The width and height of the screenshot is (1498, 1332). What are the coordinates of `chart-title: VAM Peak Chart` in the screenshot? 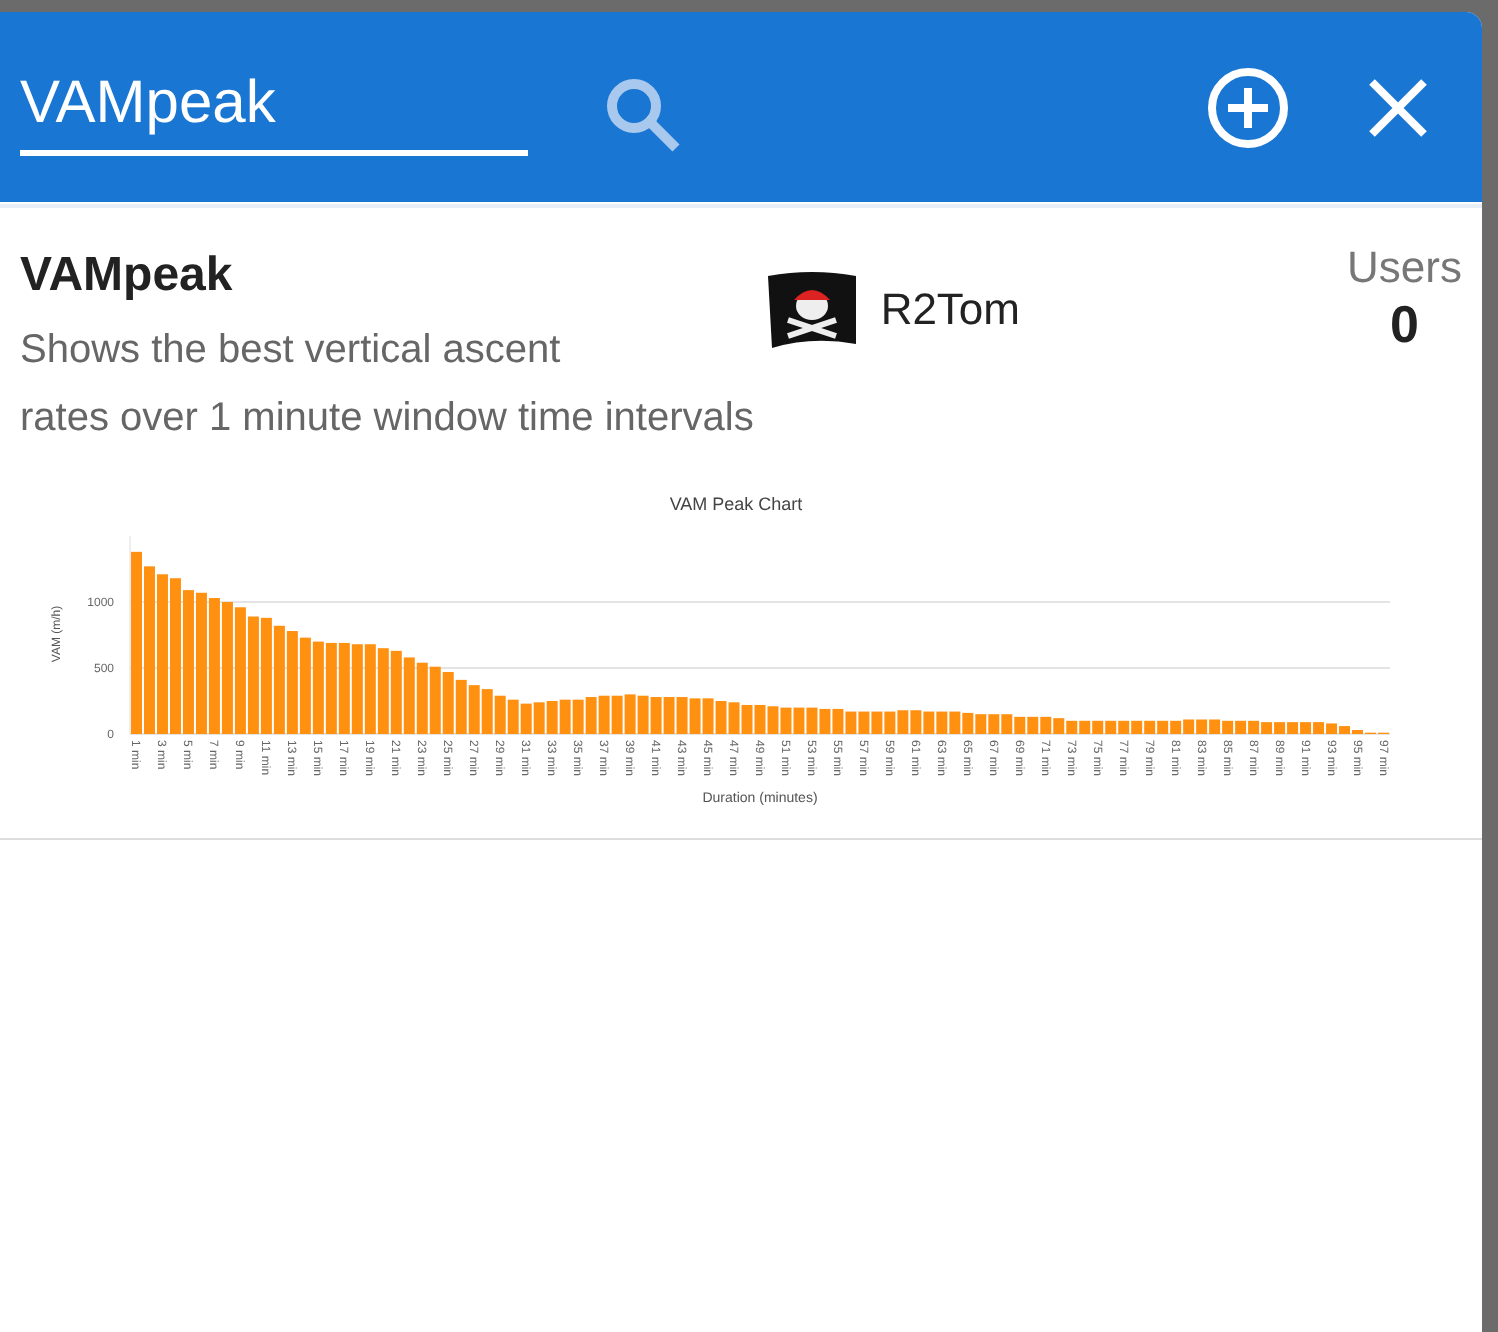 It's located at (736, 504).